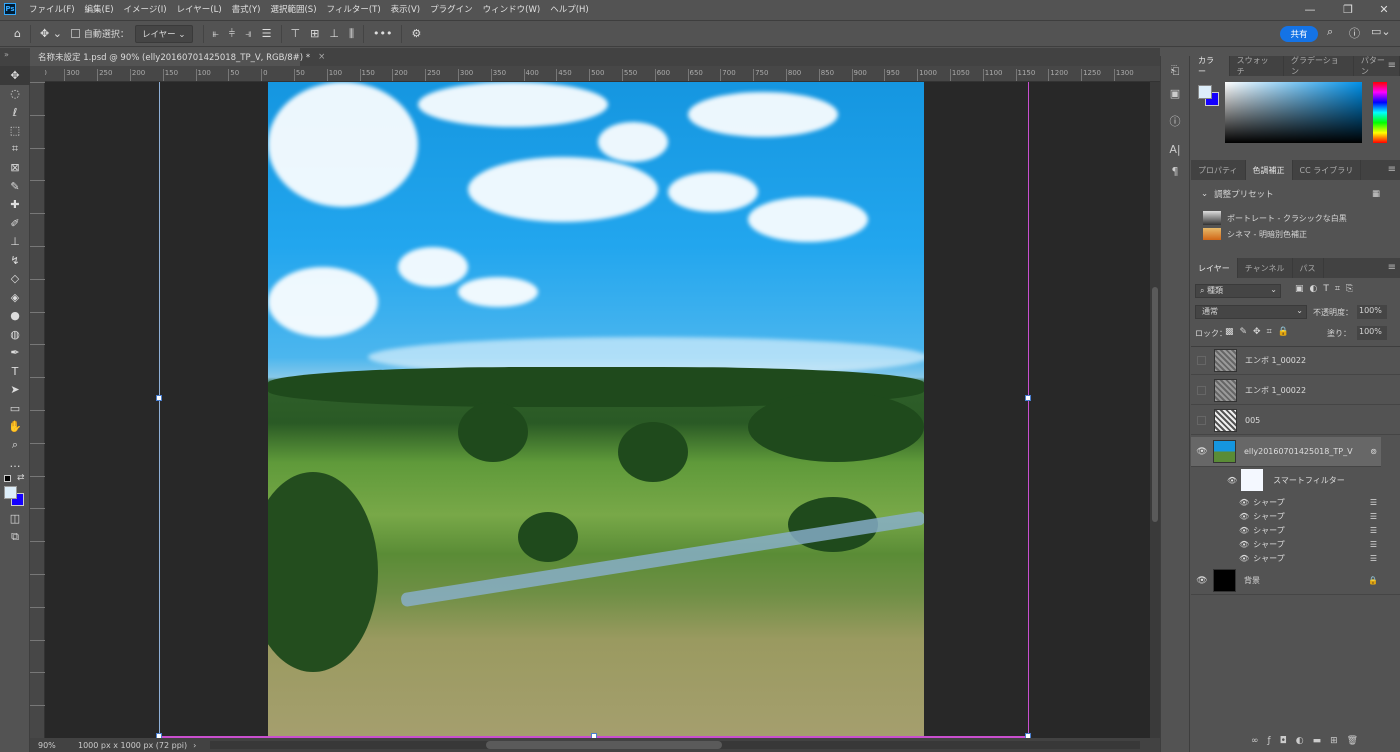  What do you see at coordinates (1260, 332) in the screenshot?
I see `lock-icons: ▩✎✥⌗🔒` at bounding box center [1260, 332].